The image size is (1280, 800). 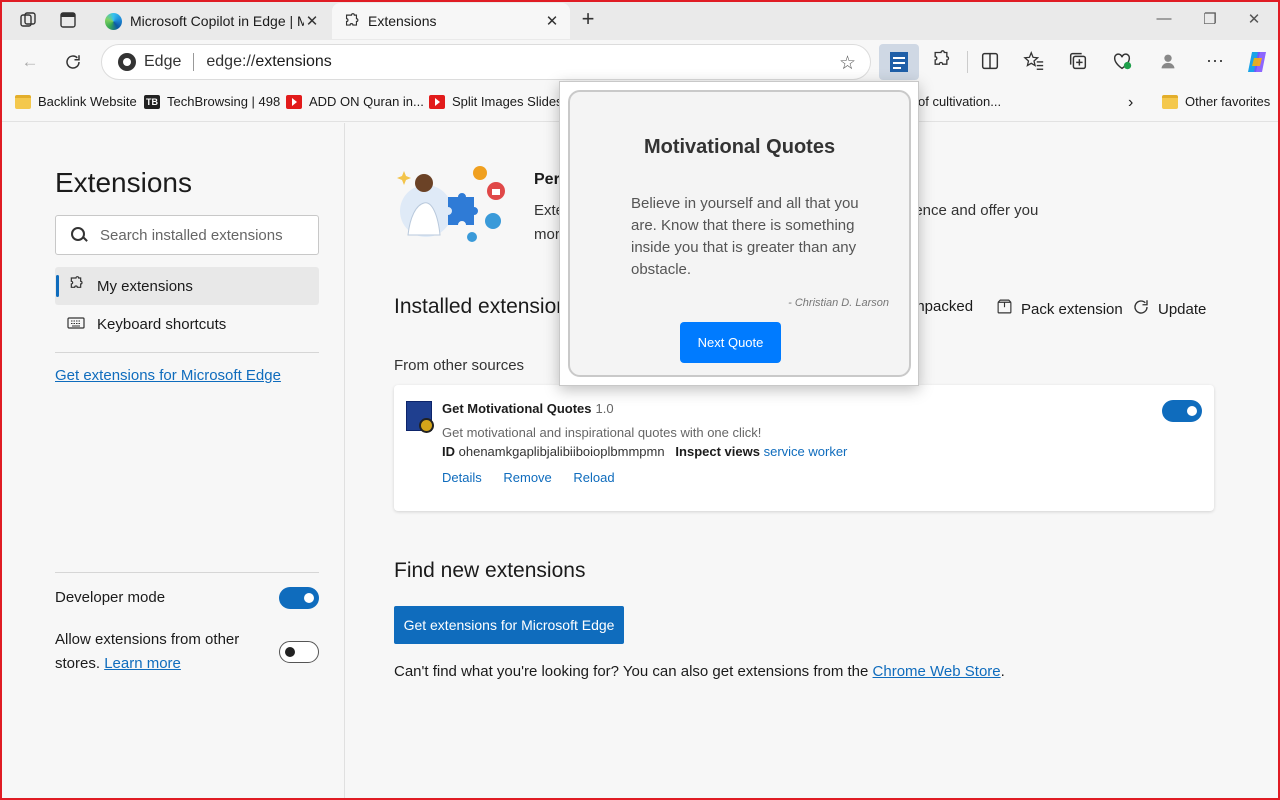 I want to click on puzzle-icon, so click(x=351, y=21).